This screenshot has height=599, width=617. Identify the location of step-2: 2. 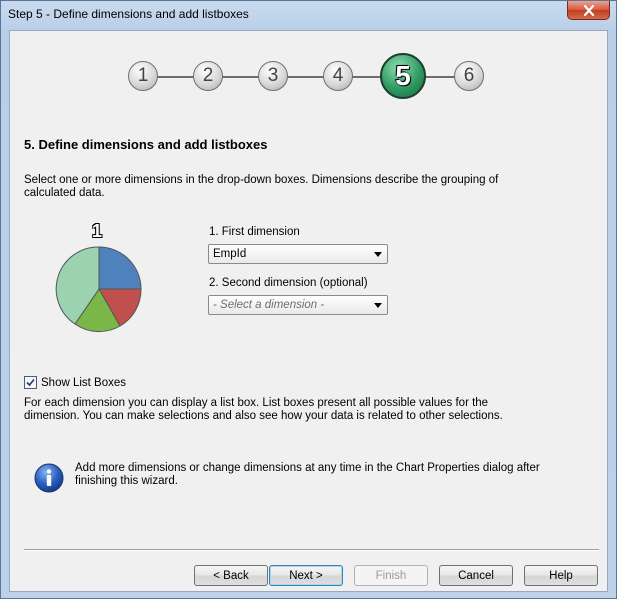
(208, 76).